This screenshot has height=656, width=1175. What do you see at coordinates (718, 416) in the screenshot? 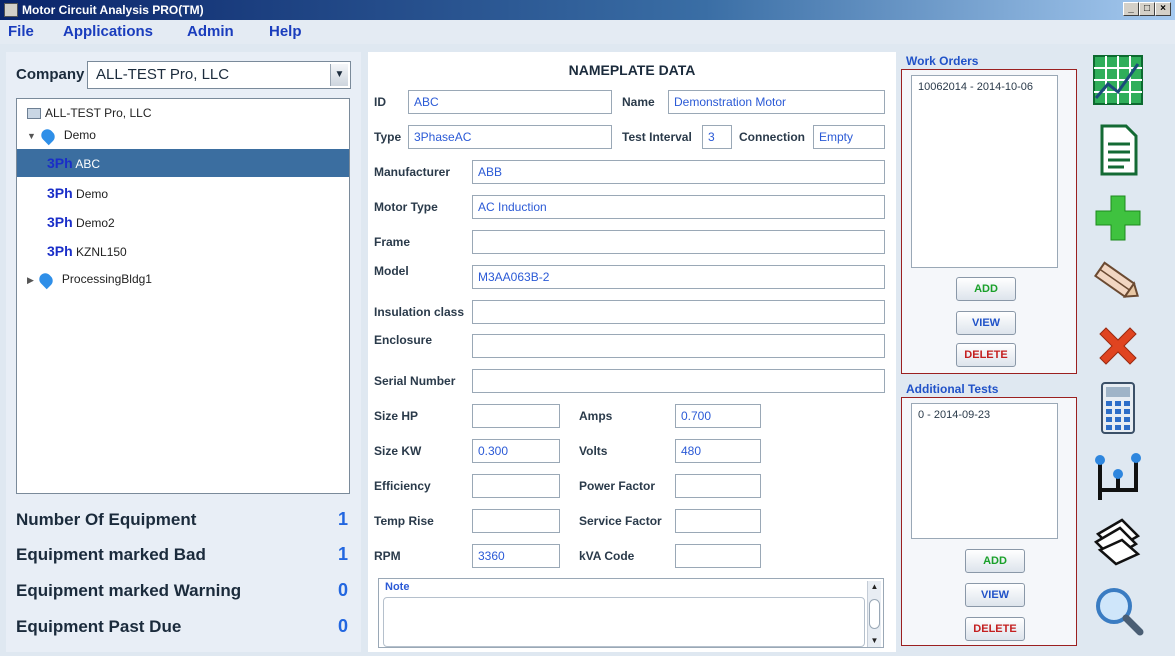
I see `amps-field: 0.700` at bounding box center [718, 416].